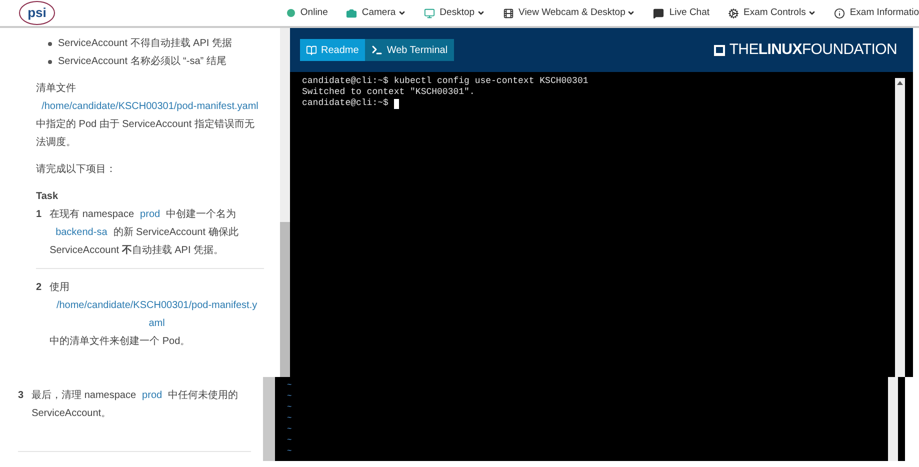 This screenshot has height=467, width=919. I want to click on nav-item: Exam Controls, so click(772, 13).